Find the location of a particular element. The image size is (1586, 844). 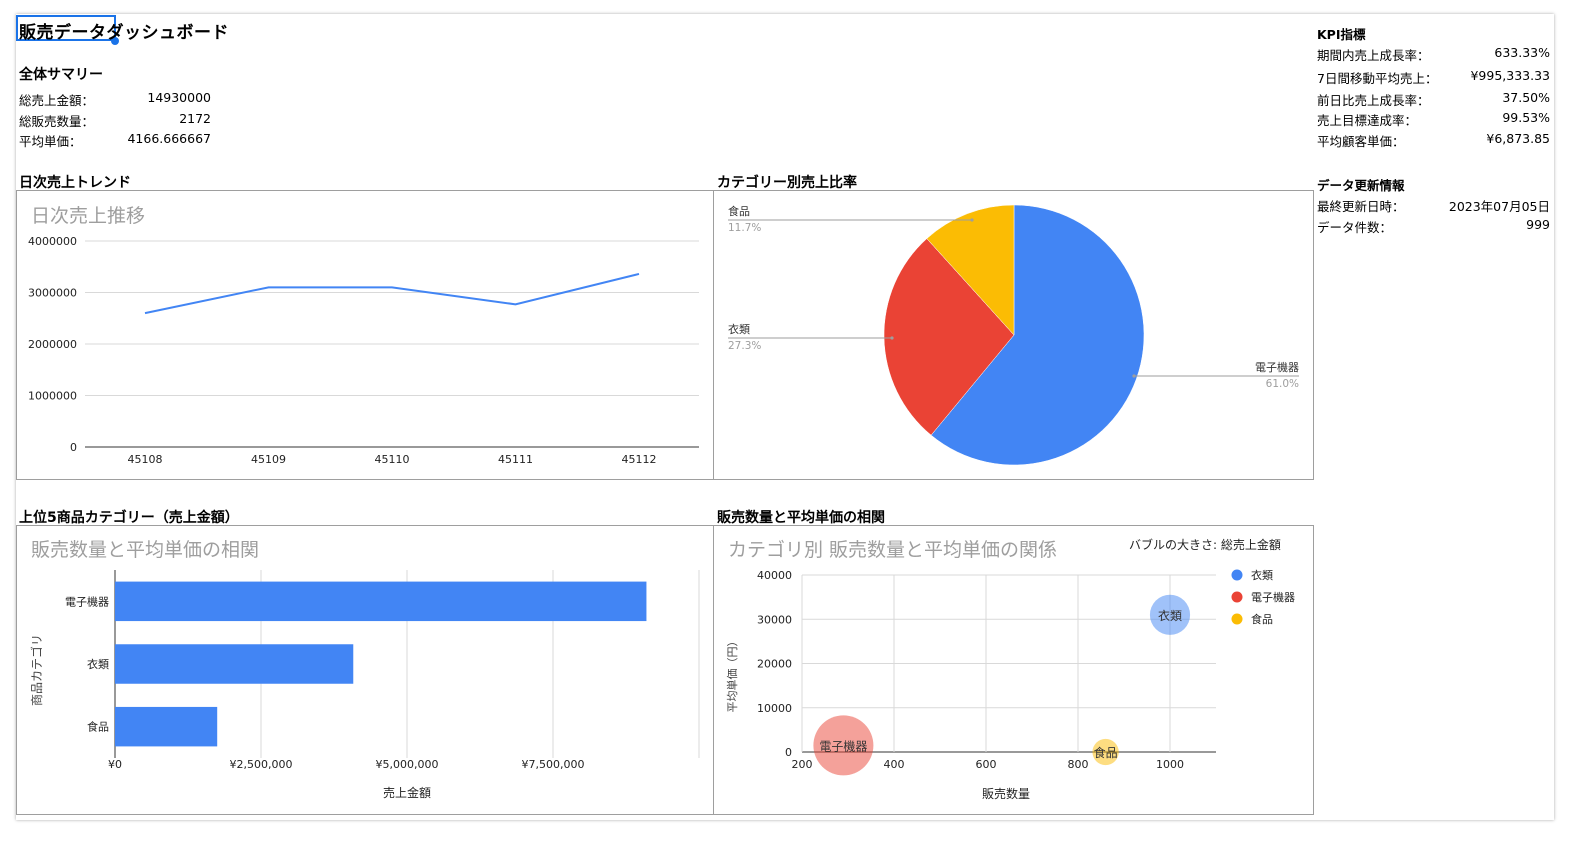

bubble-x-tick-label: 400 is located at coordinates (894, 764).